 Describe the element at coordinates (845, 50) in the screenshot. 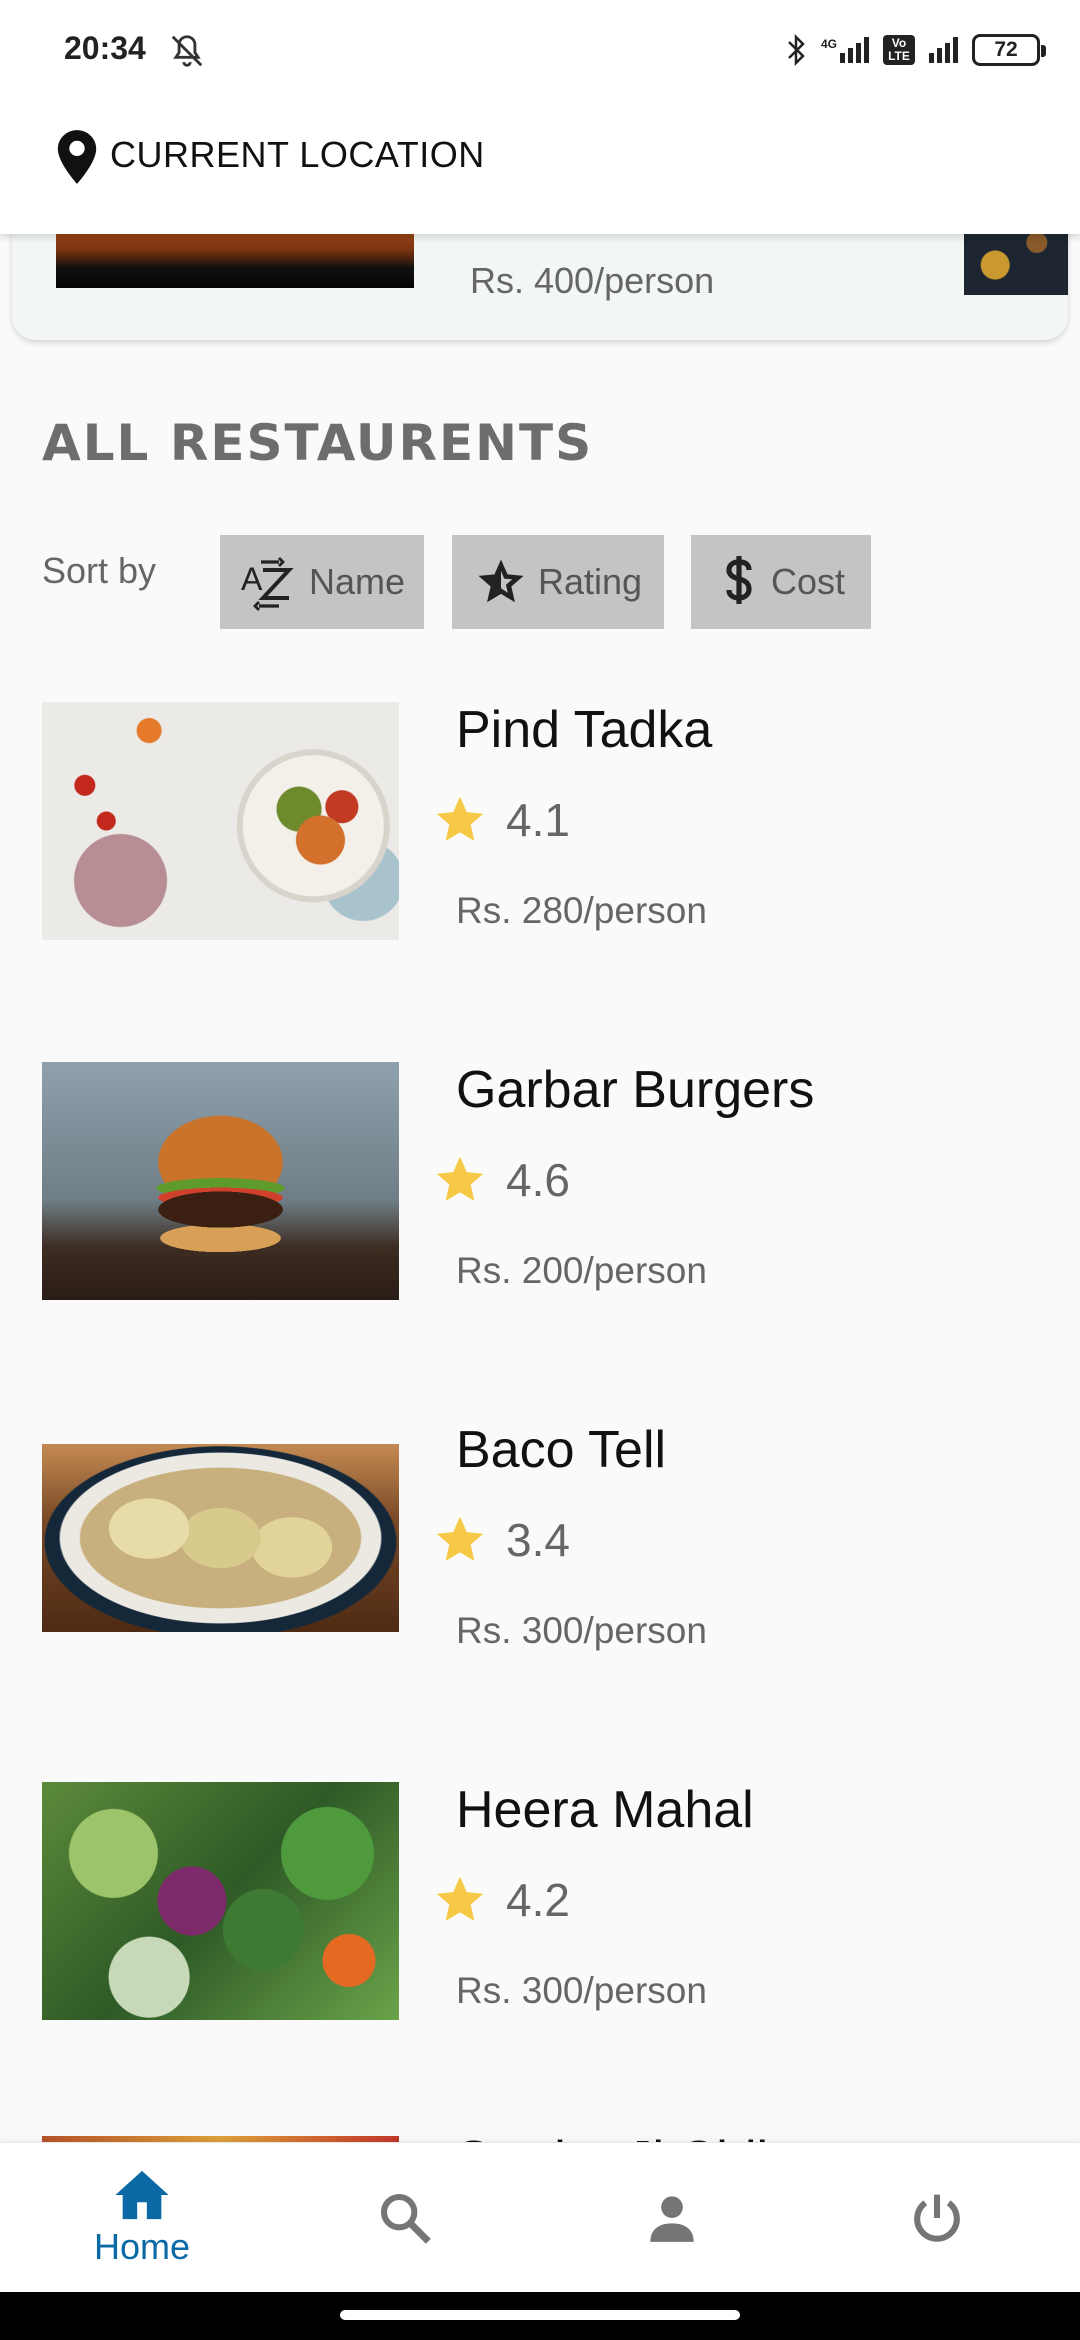

I see `signal-4g-icon: 4G` at that location.